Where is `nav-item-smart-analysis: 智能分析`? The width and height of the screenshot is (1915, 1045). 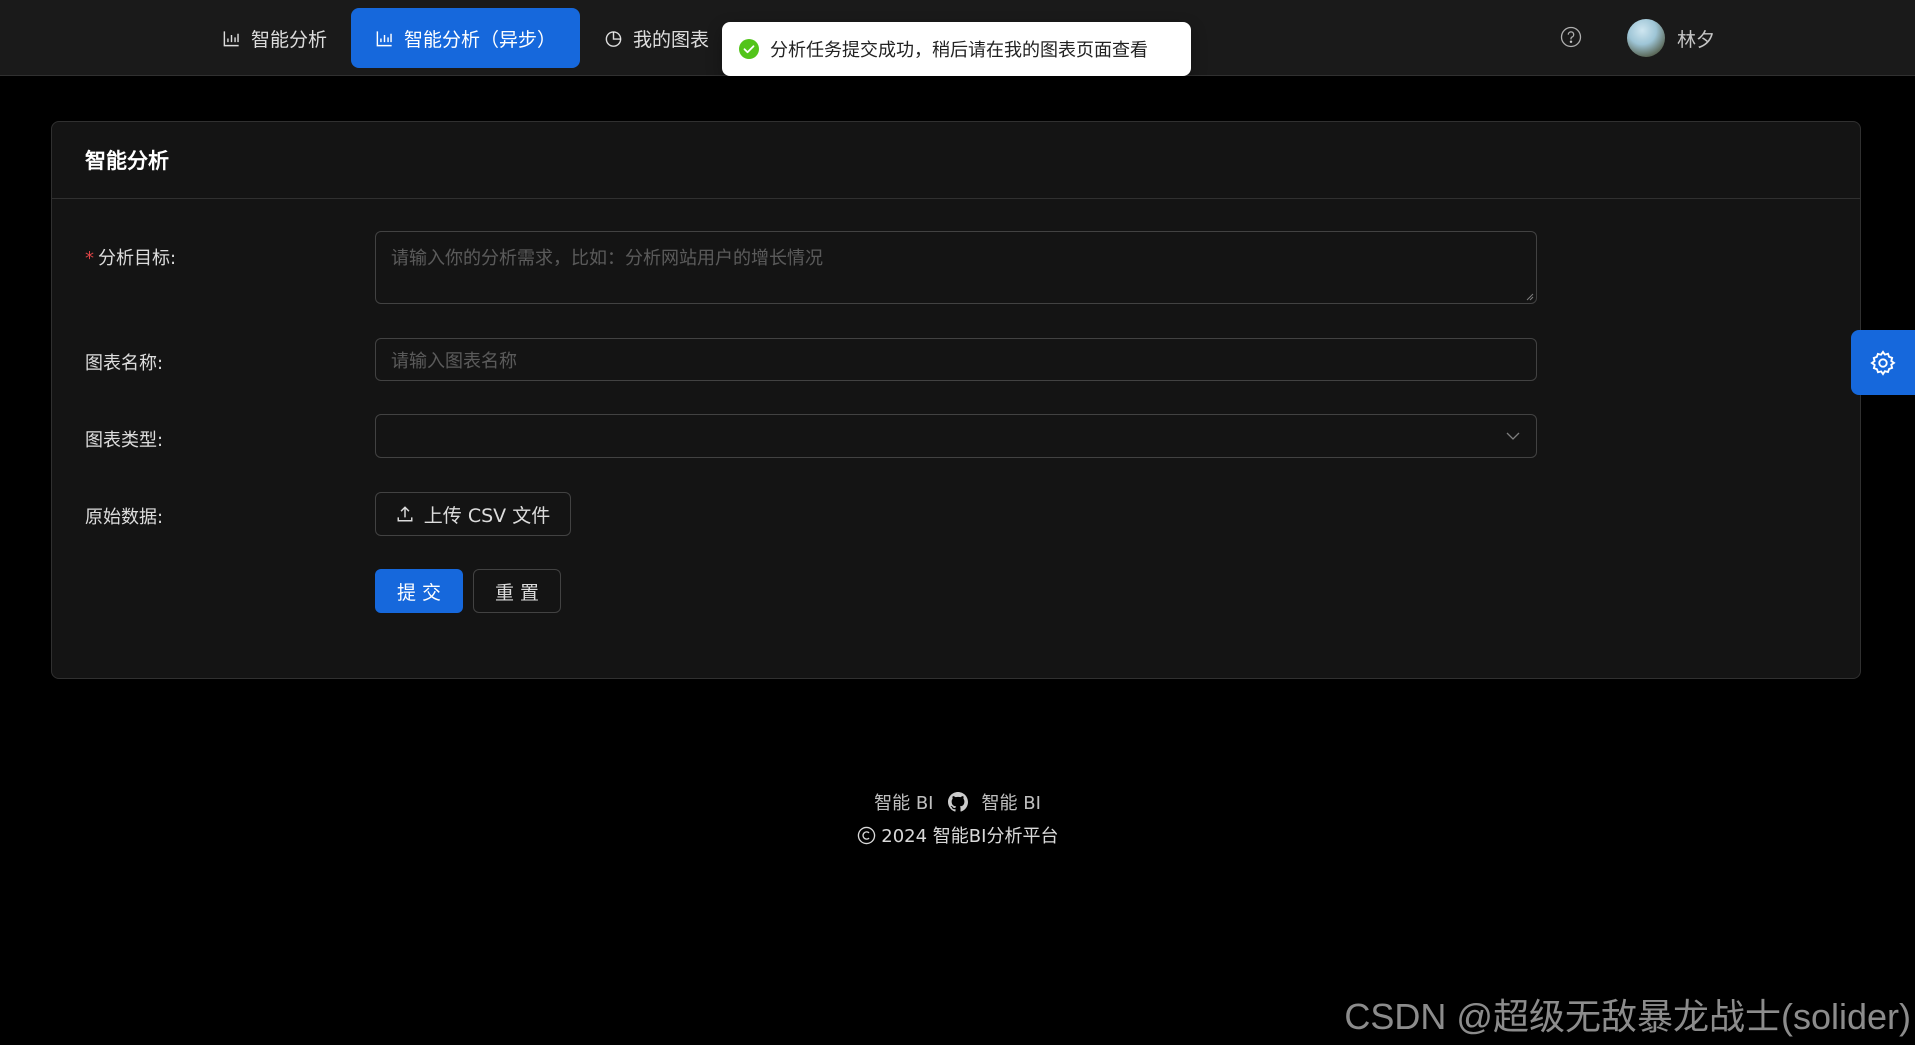 nav-item-smart-analysis: 智能分析 is located at coordinates (274, 38).